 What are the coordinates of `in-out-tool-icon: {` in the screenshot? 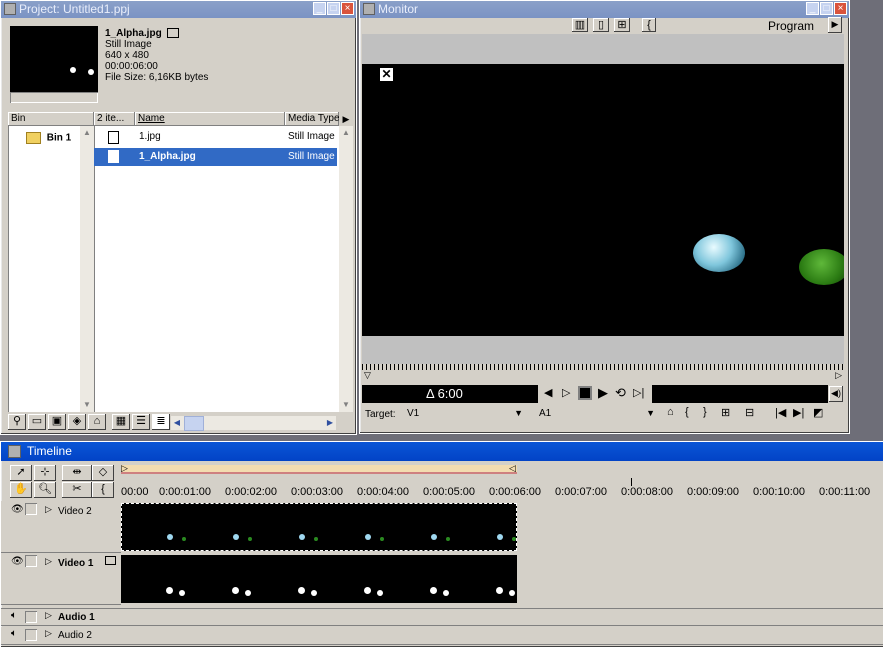 It's located at (103, 490).